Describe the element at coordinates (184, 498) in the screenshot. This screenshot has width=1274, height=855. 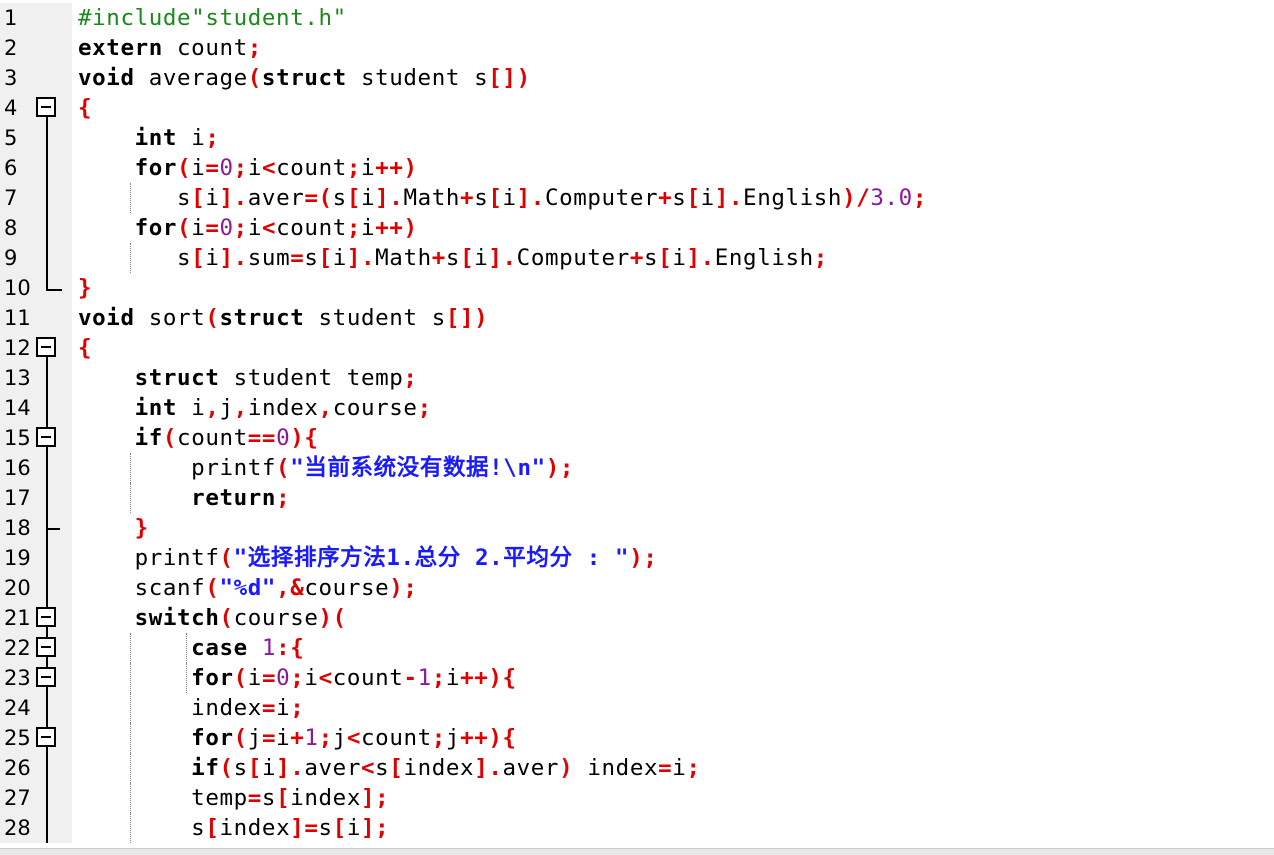
I see `code-text: return;` at that location.